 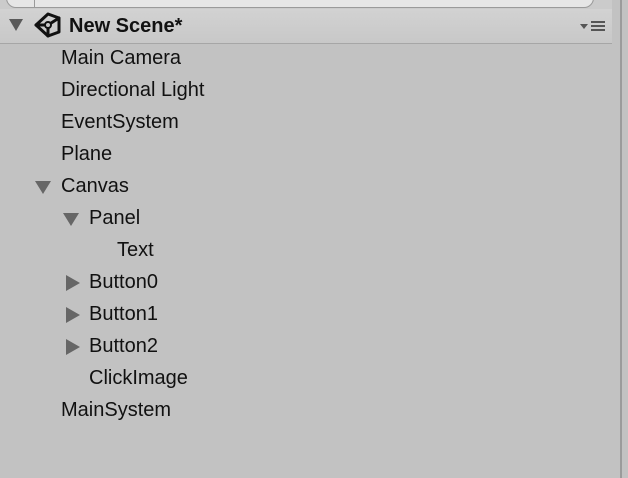 I want to click on hierarchy-item-label: ClickImage, so click(x=138, y=378).